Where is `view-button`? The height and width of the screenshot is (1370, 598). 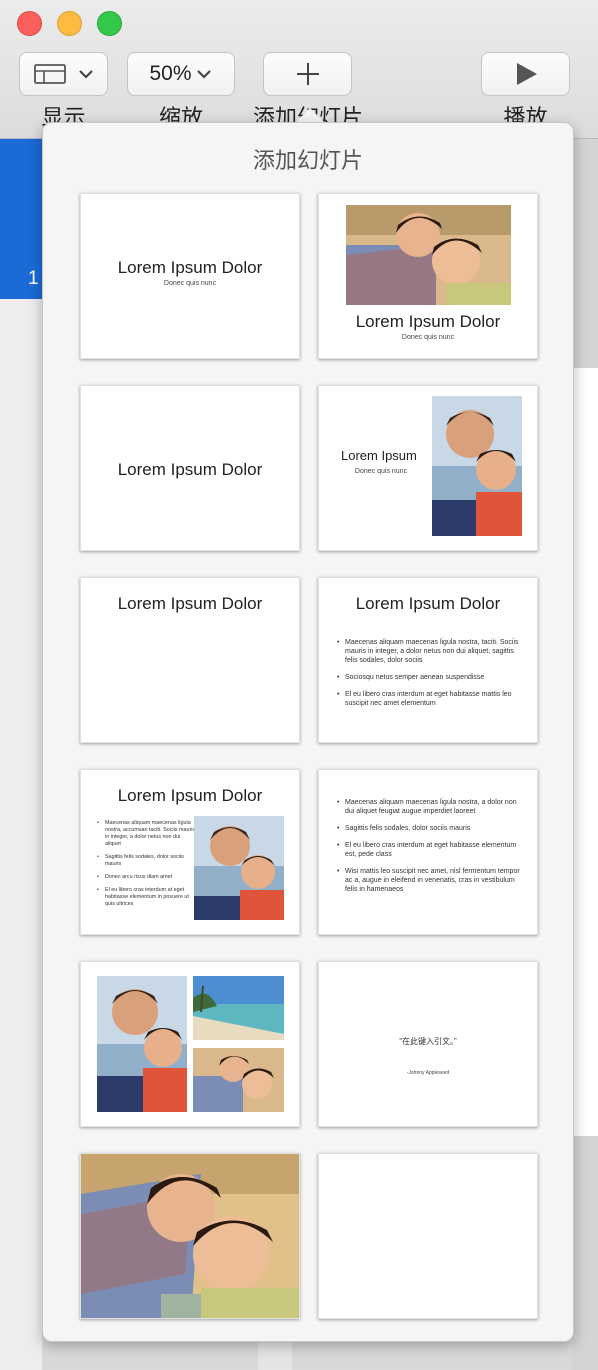 view-button is located at coordinates (63, 74).